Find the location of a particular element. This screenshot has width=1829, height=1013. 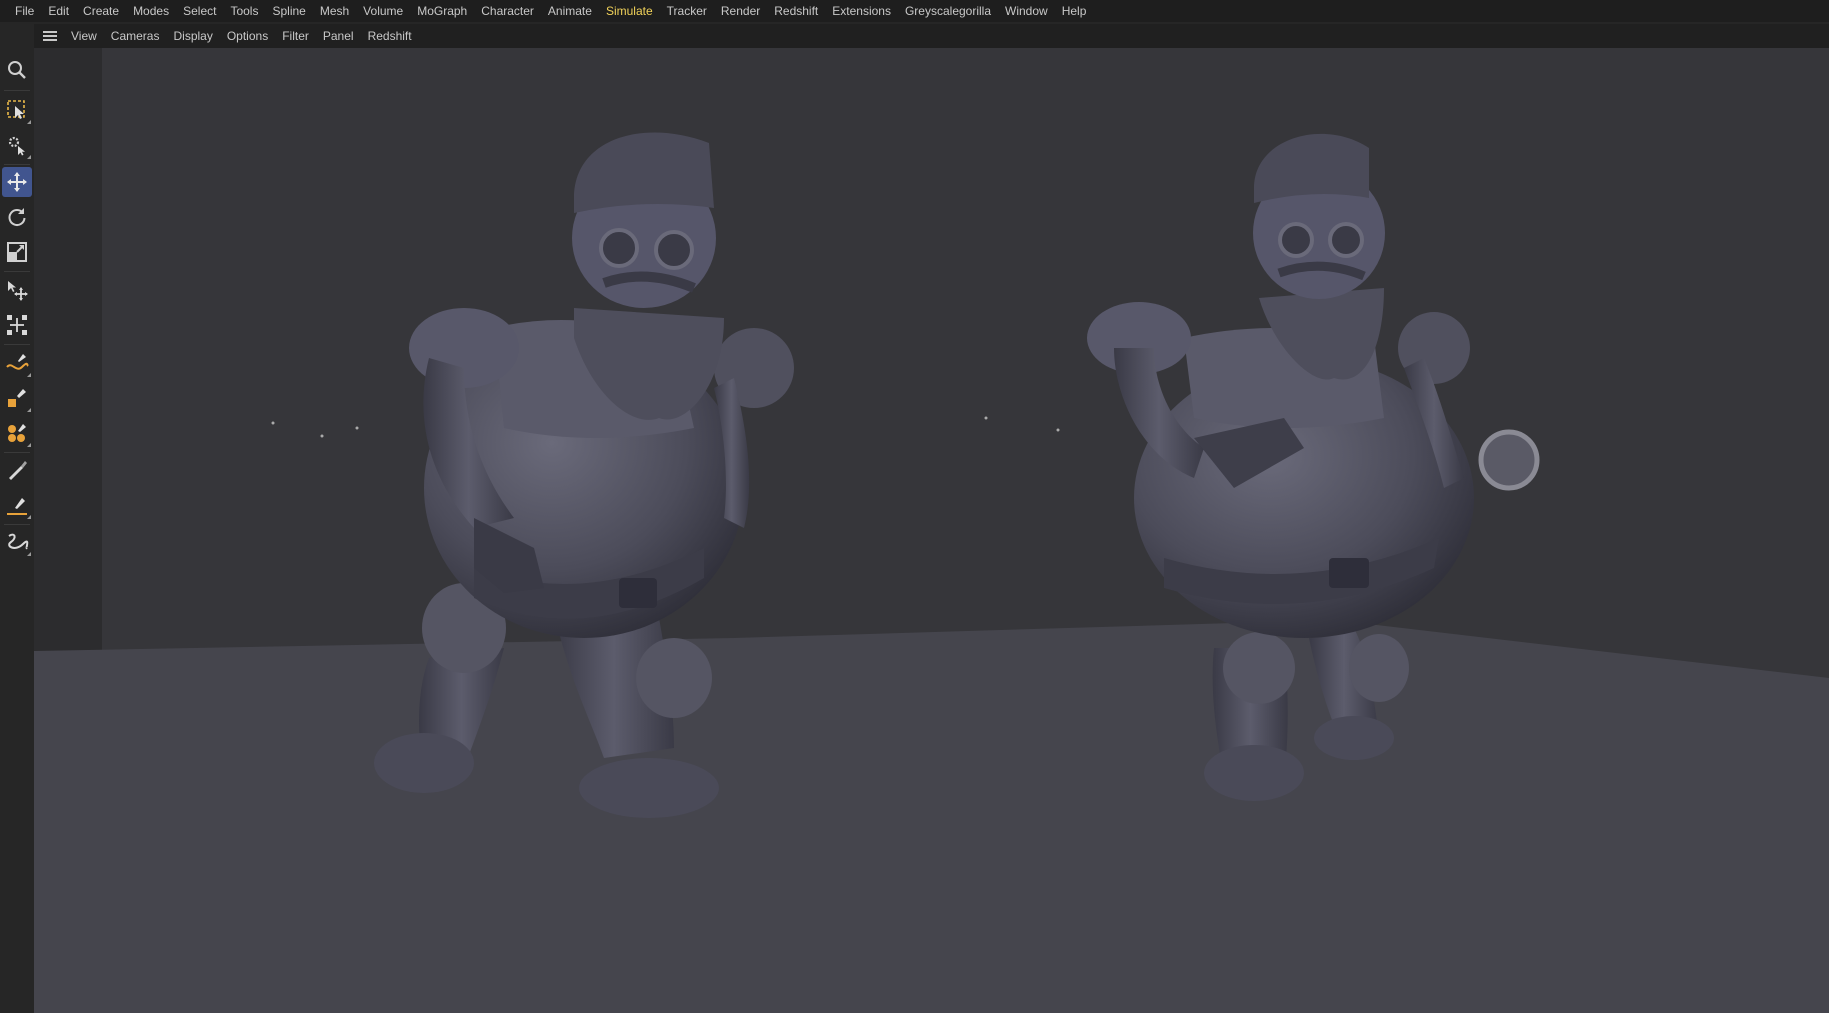

generator-icon is located at coordinates (17, 433).